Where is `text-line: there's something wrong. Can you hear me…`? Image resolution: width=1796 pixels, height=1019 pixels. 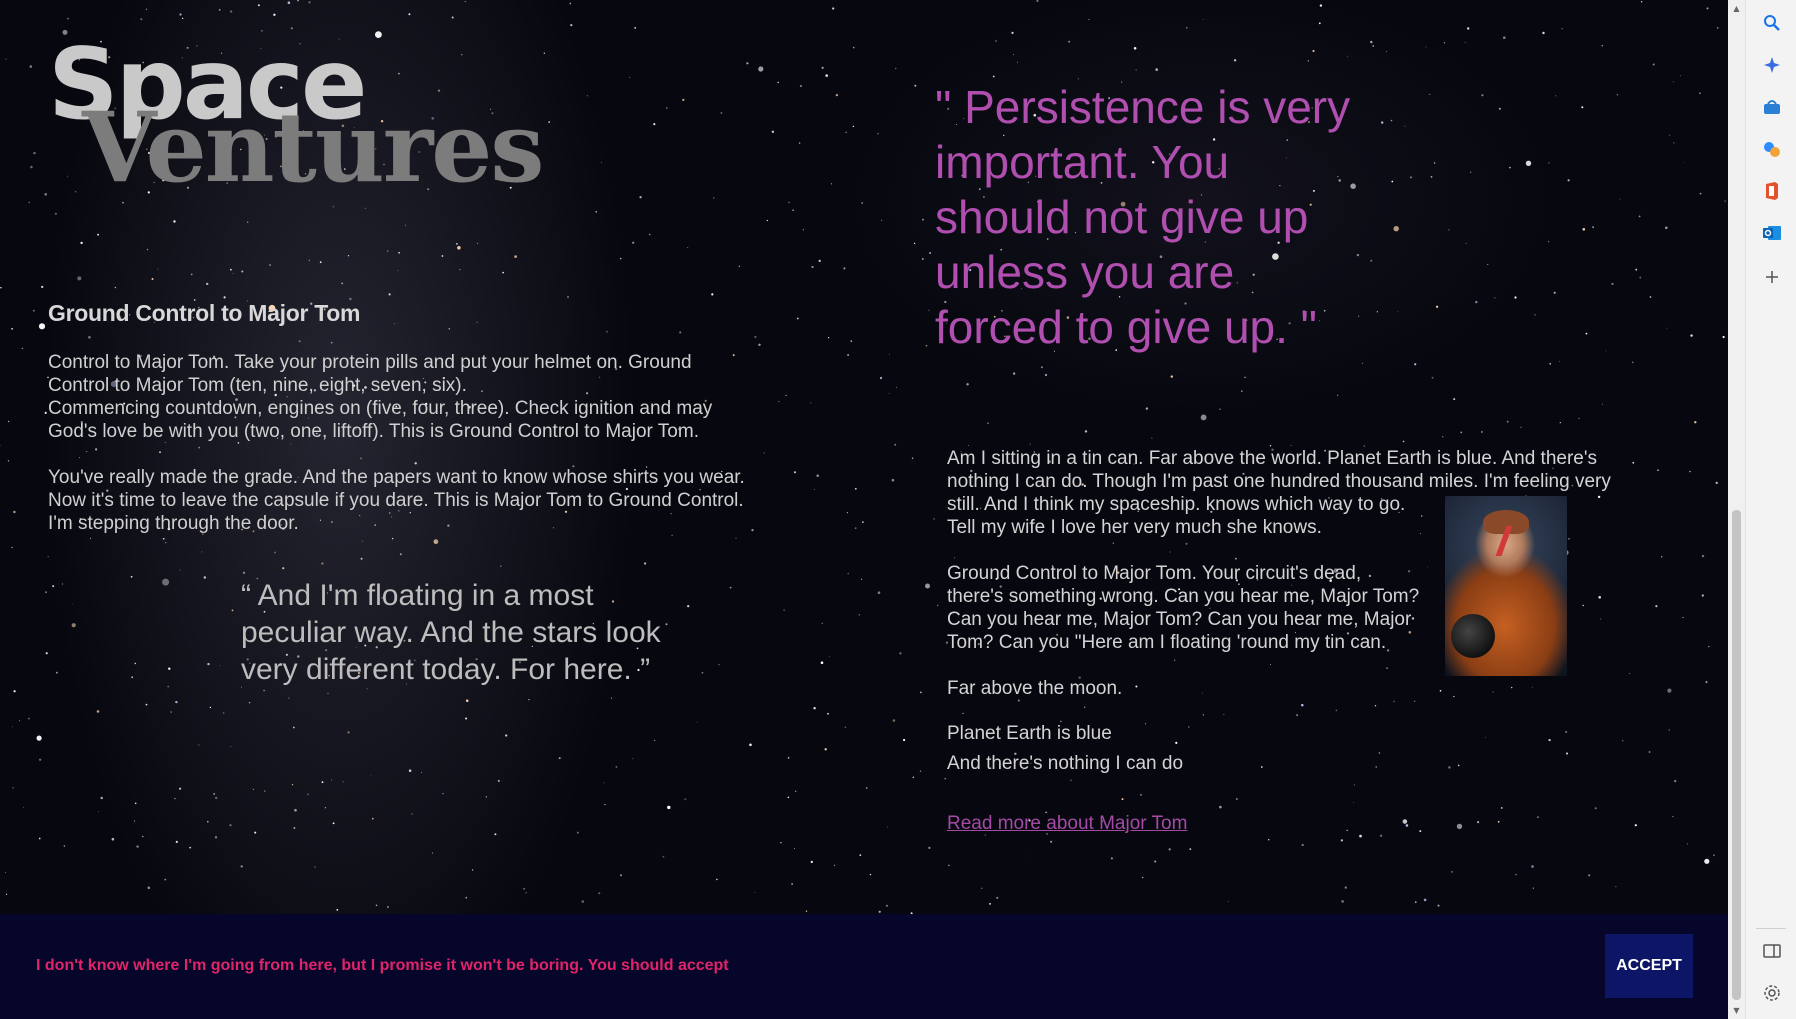 text-line: there's something wrong. Can you hear me… is located at coordinates (1183, 596).